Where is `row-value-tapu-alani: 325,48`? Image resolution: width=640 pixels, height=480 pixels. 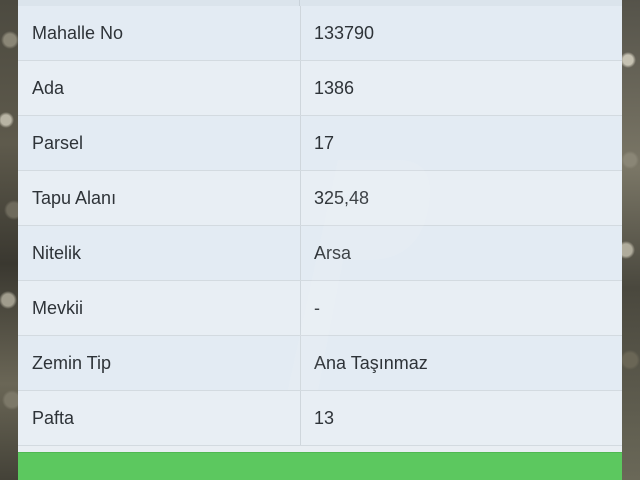 row-value-tapu-alani: 325,48 is located at coordinates (461, 198).